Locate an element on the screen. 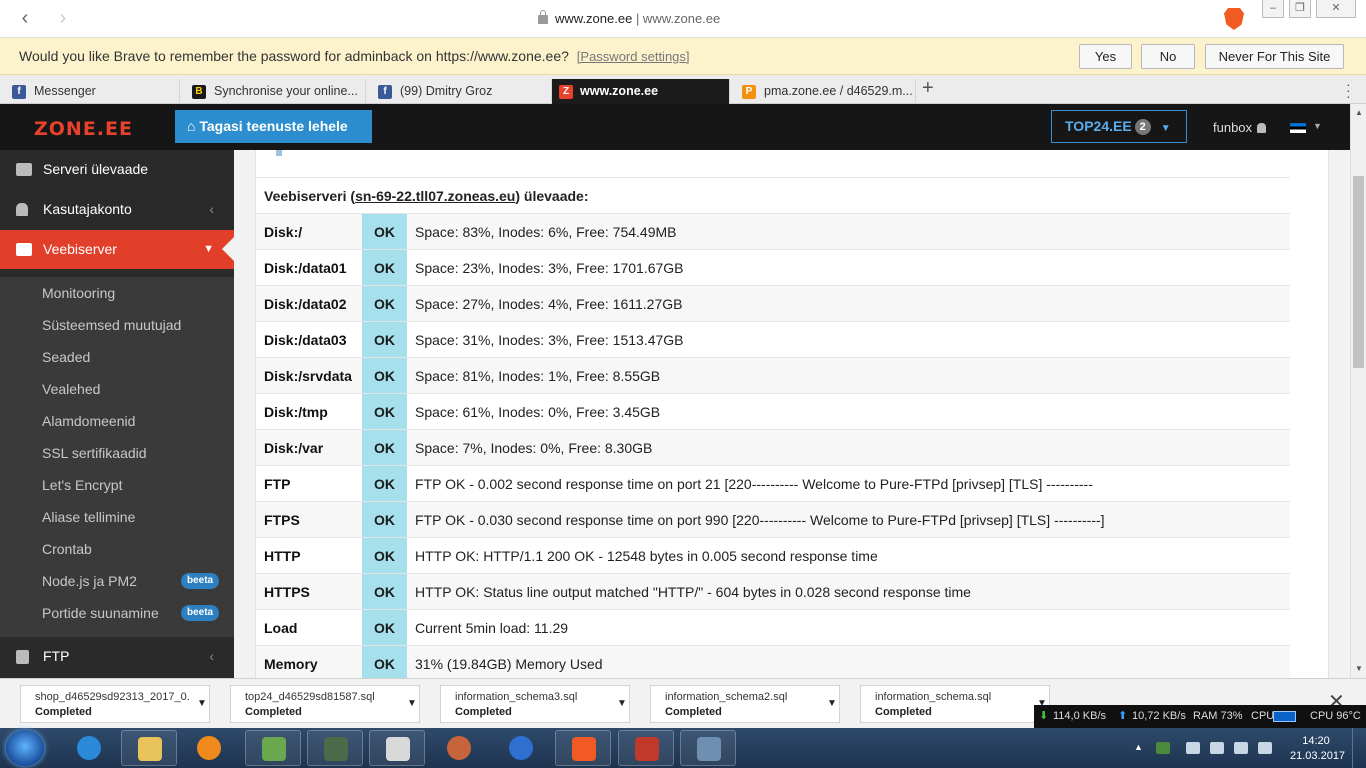 The image size is (1366, 768). sidebar-item-subdomains: Alamdomeenid is located at coordinates (117, 421).